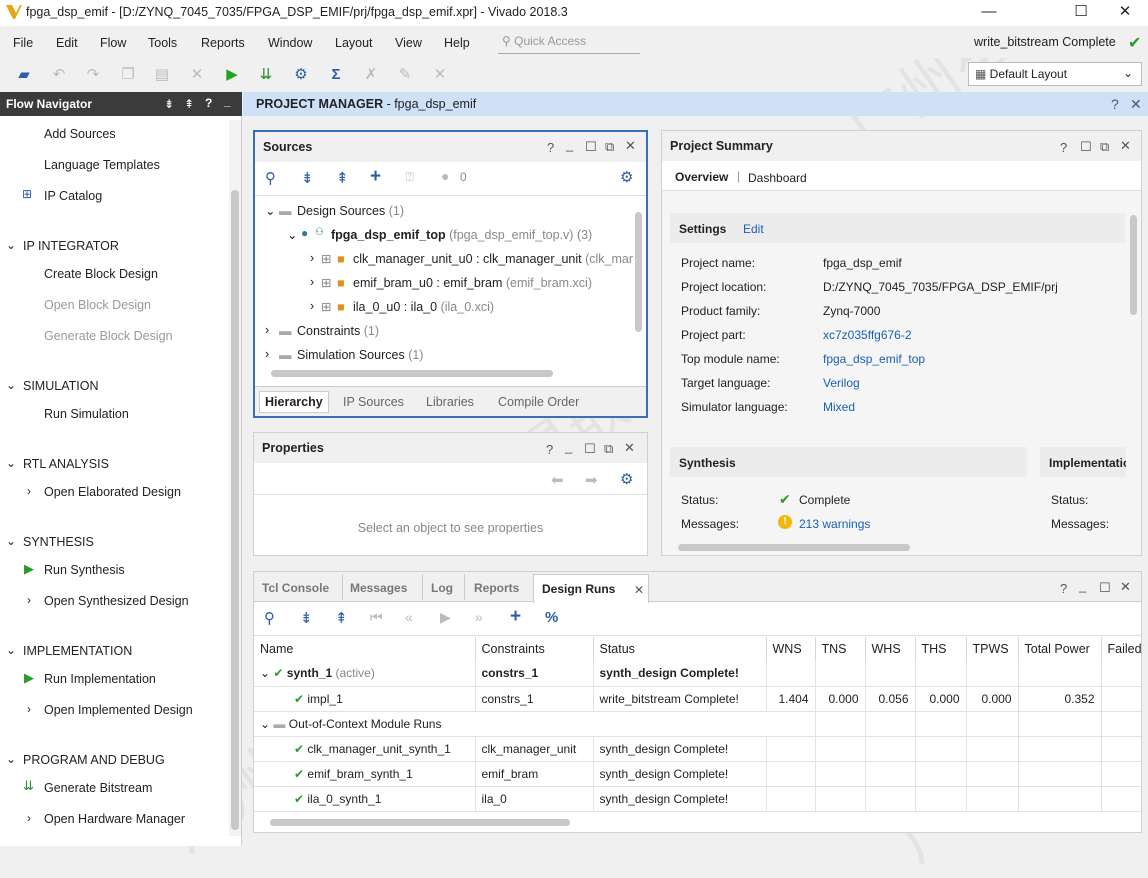  What do you see at coordinates (59, 75) in the screenshot?
I see `undo-icon: ↶` at bounding box center [59, 75].